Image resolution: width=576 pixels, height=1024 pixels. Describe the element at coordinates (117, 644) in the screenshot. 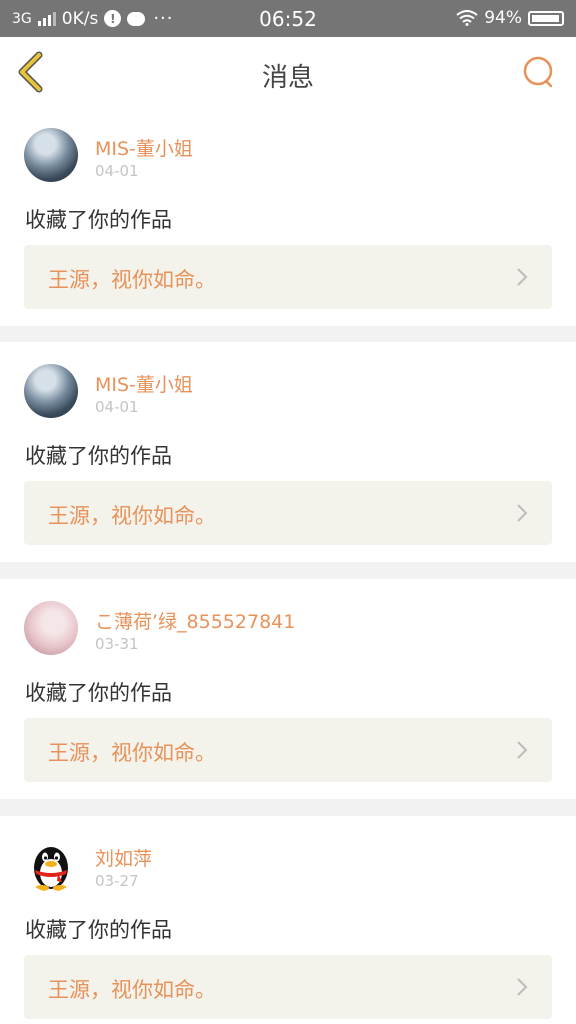

I see `message-date: 03-31` at that location.